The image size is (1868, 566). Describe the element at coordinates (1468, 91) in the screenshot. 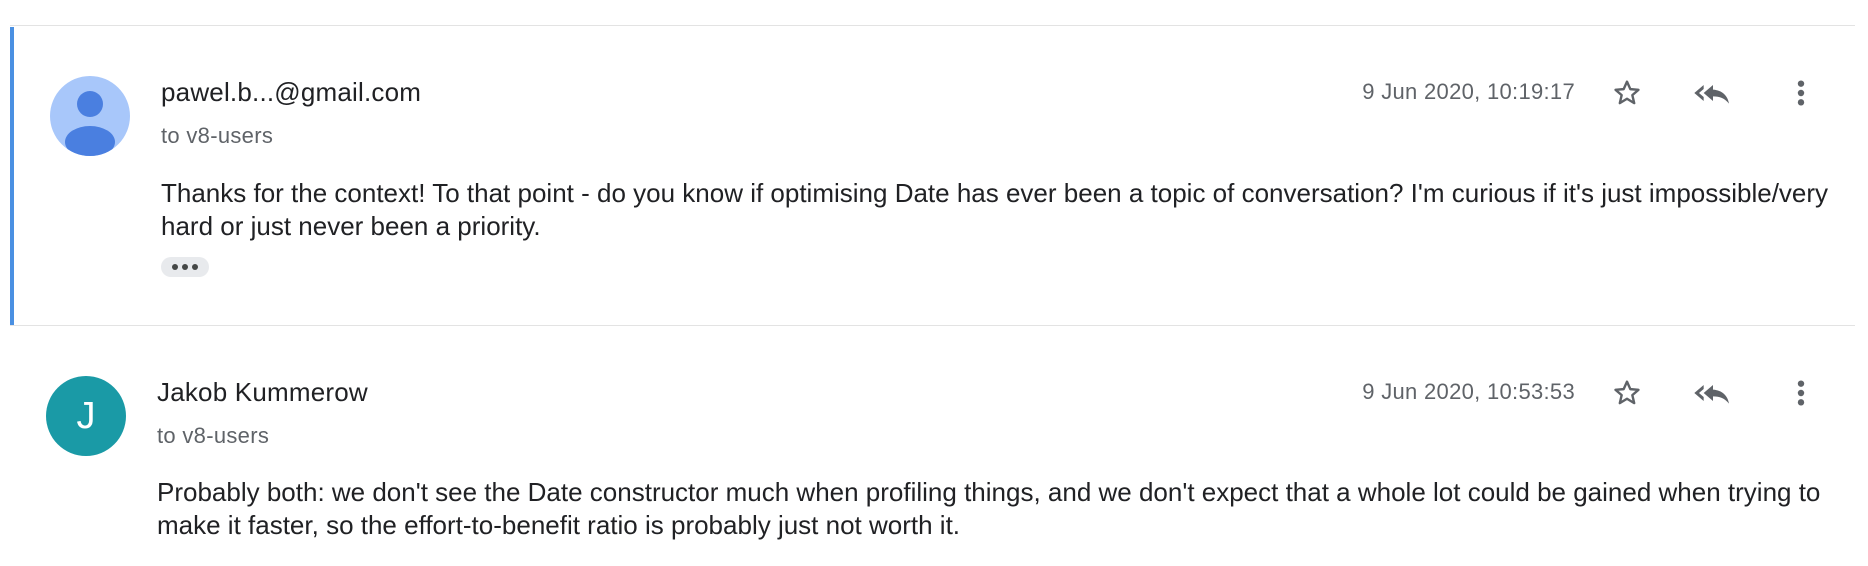

I see `message-timestamp: 9 Jun 2020, 10:19:17` at that location.